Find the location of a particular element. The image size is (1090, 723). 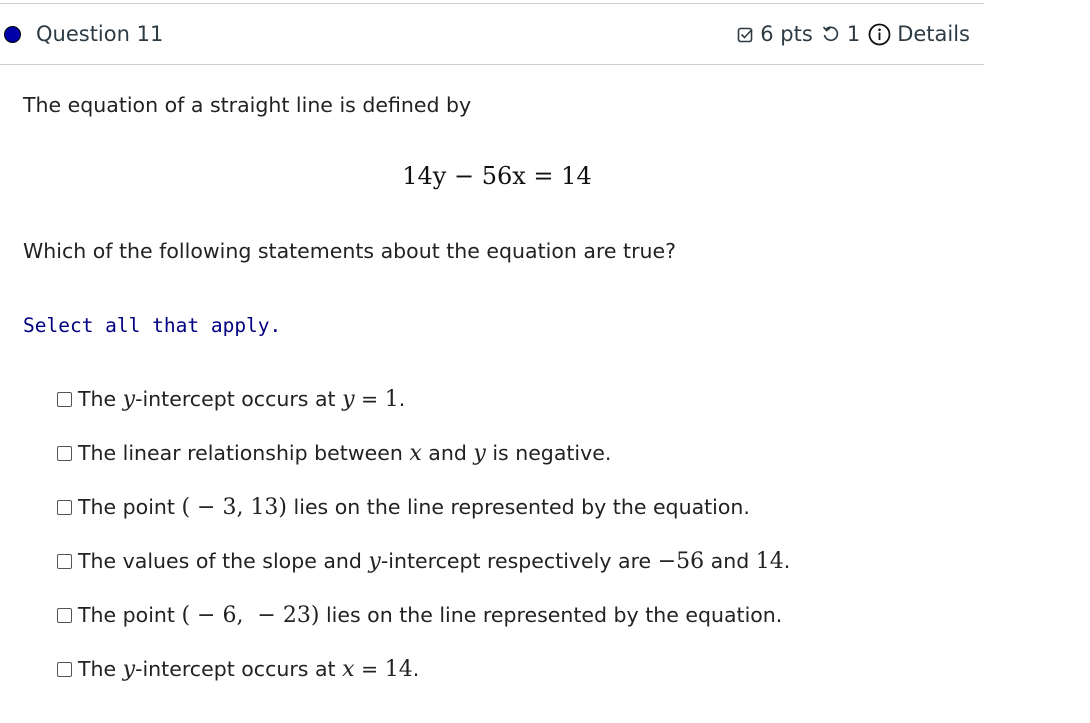

math-number: ( − 3, 13) is located at coordinates (234, 507).